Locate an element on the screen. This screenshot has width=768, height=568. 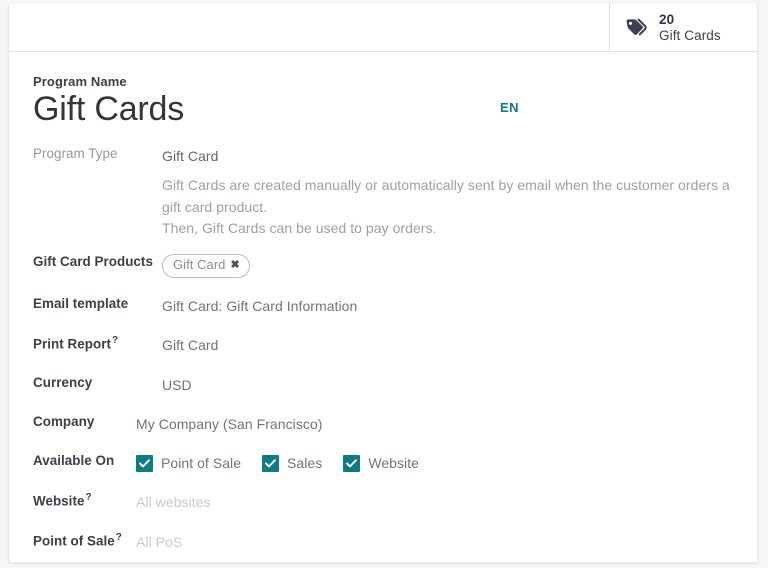
available-on-checkbox-group: Point of Sale Sales Website is located at coordinates (434, 463).